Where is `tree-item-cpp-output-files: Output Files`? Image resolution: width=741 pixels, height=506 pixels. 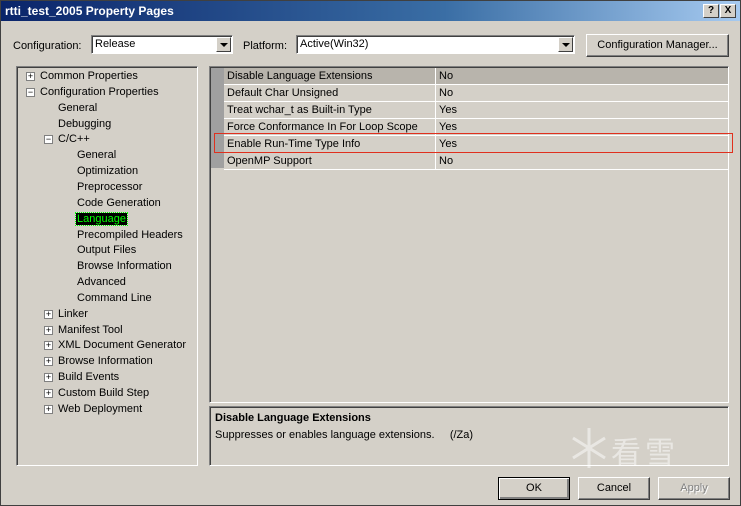
tree-item-cpp-output-files: Output Files is located at coordinates (106, 250).